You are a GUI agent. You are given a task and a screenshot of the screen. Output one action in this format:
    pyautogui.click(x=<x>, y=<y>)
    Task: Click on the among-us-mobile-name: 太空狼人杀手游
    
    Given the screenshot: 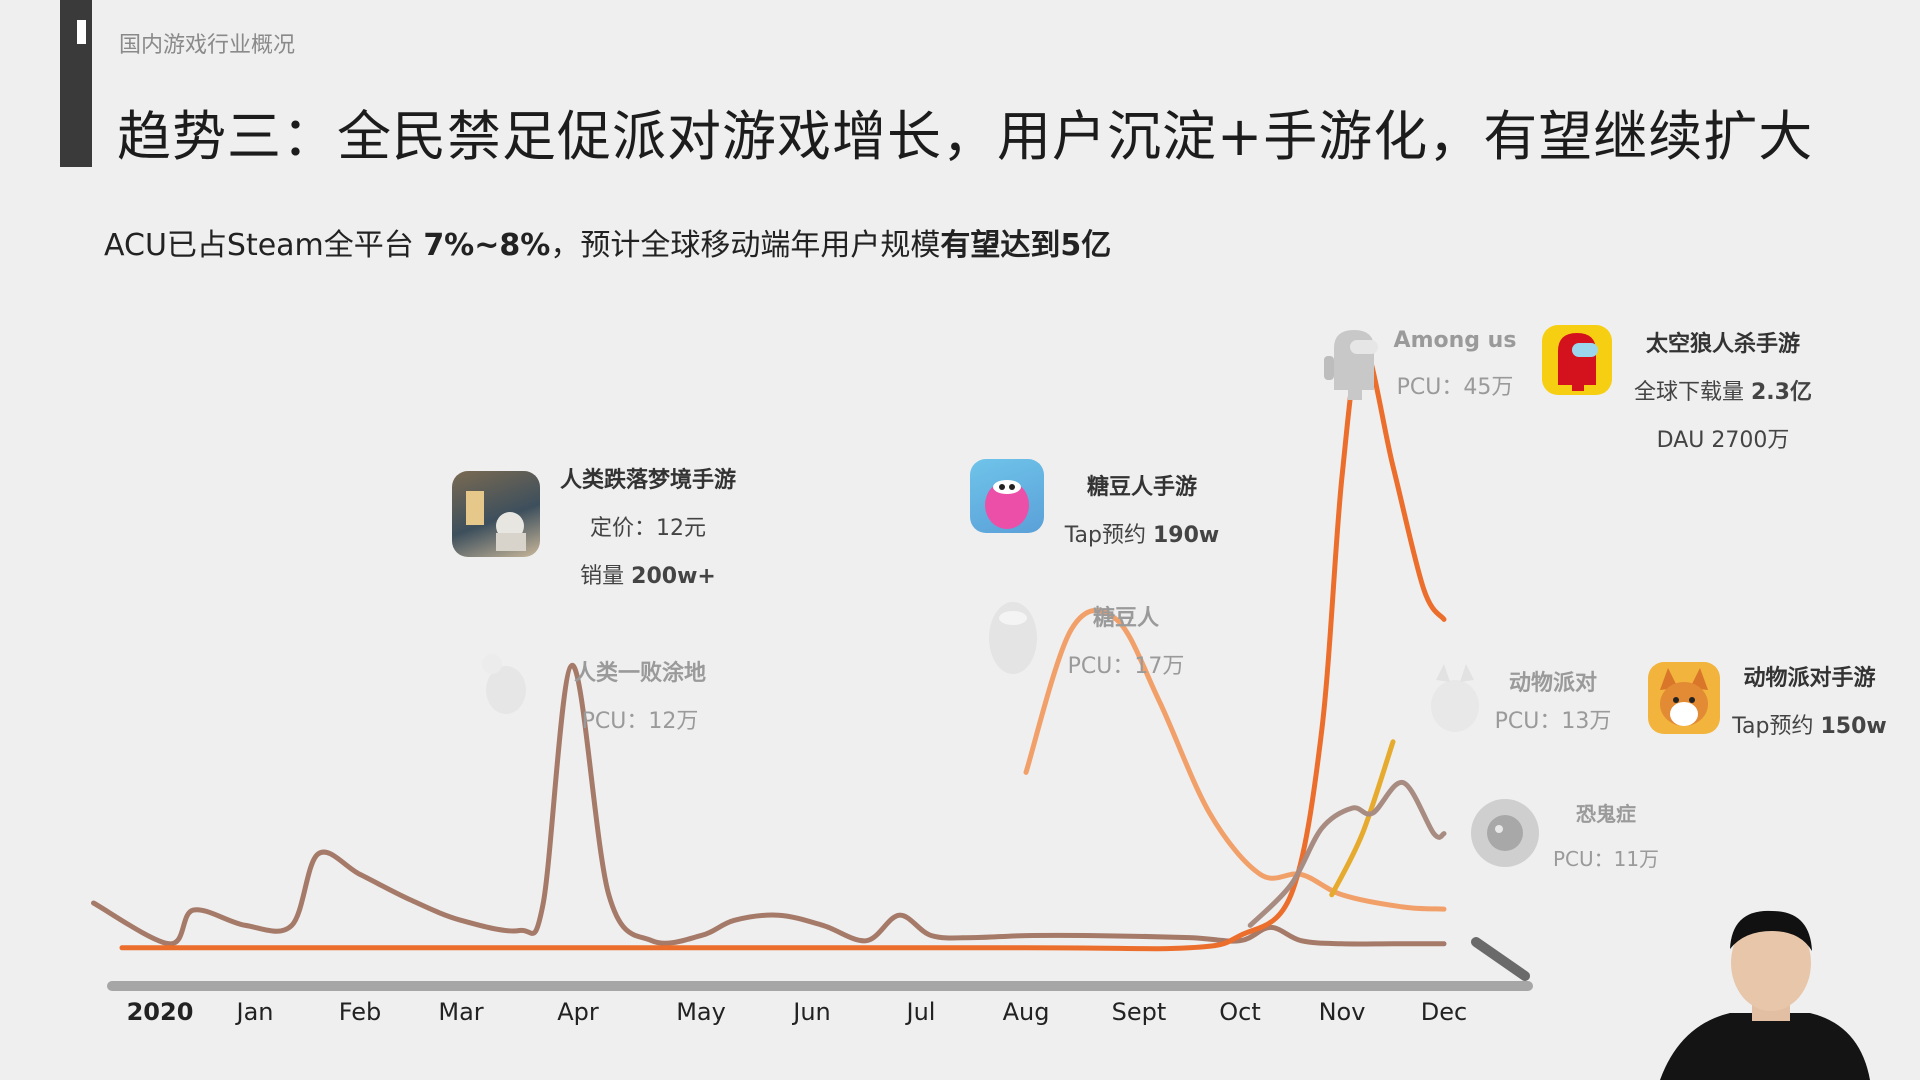 What is the action you would take?
    pyautogui.click(x=1722, y=344)
    